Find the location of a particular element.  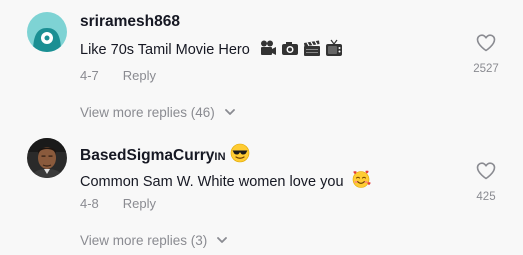

clapper-board-icon is located at coordinates (312, 50).